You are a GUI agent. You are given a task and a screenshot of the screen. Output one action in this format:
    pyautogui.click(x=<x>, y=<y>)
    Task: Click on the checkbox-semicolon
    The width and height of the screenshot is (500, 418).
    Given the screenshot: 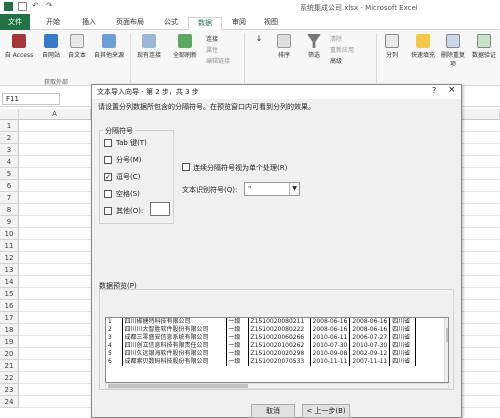 What is the action you would take?
    pyautogui.click(x=108, y=160)
    